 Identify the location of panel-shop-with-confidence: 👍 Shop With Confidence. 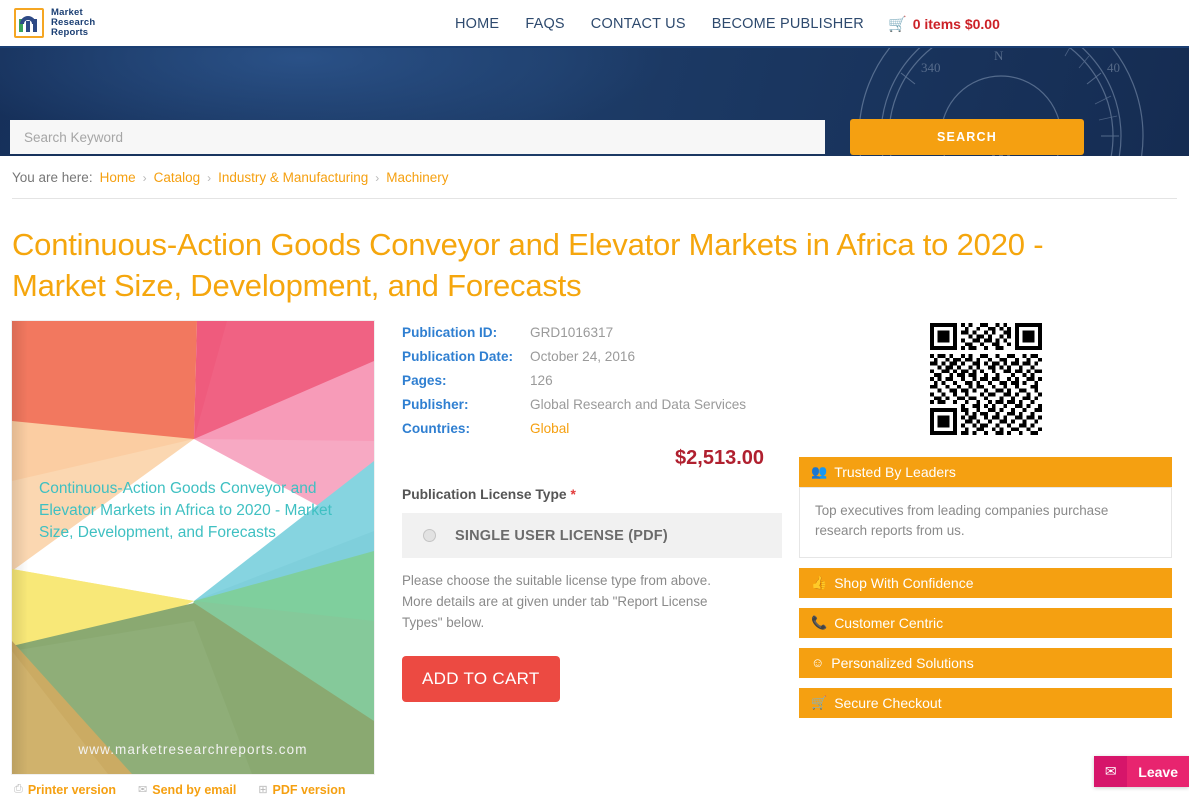
(985, 582).